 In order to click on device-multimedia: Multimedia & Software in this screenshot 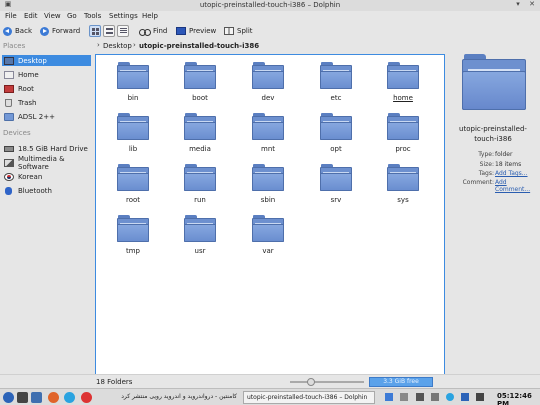, I will do `click(46, 163)`.